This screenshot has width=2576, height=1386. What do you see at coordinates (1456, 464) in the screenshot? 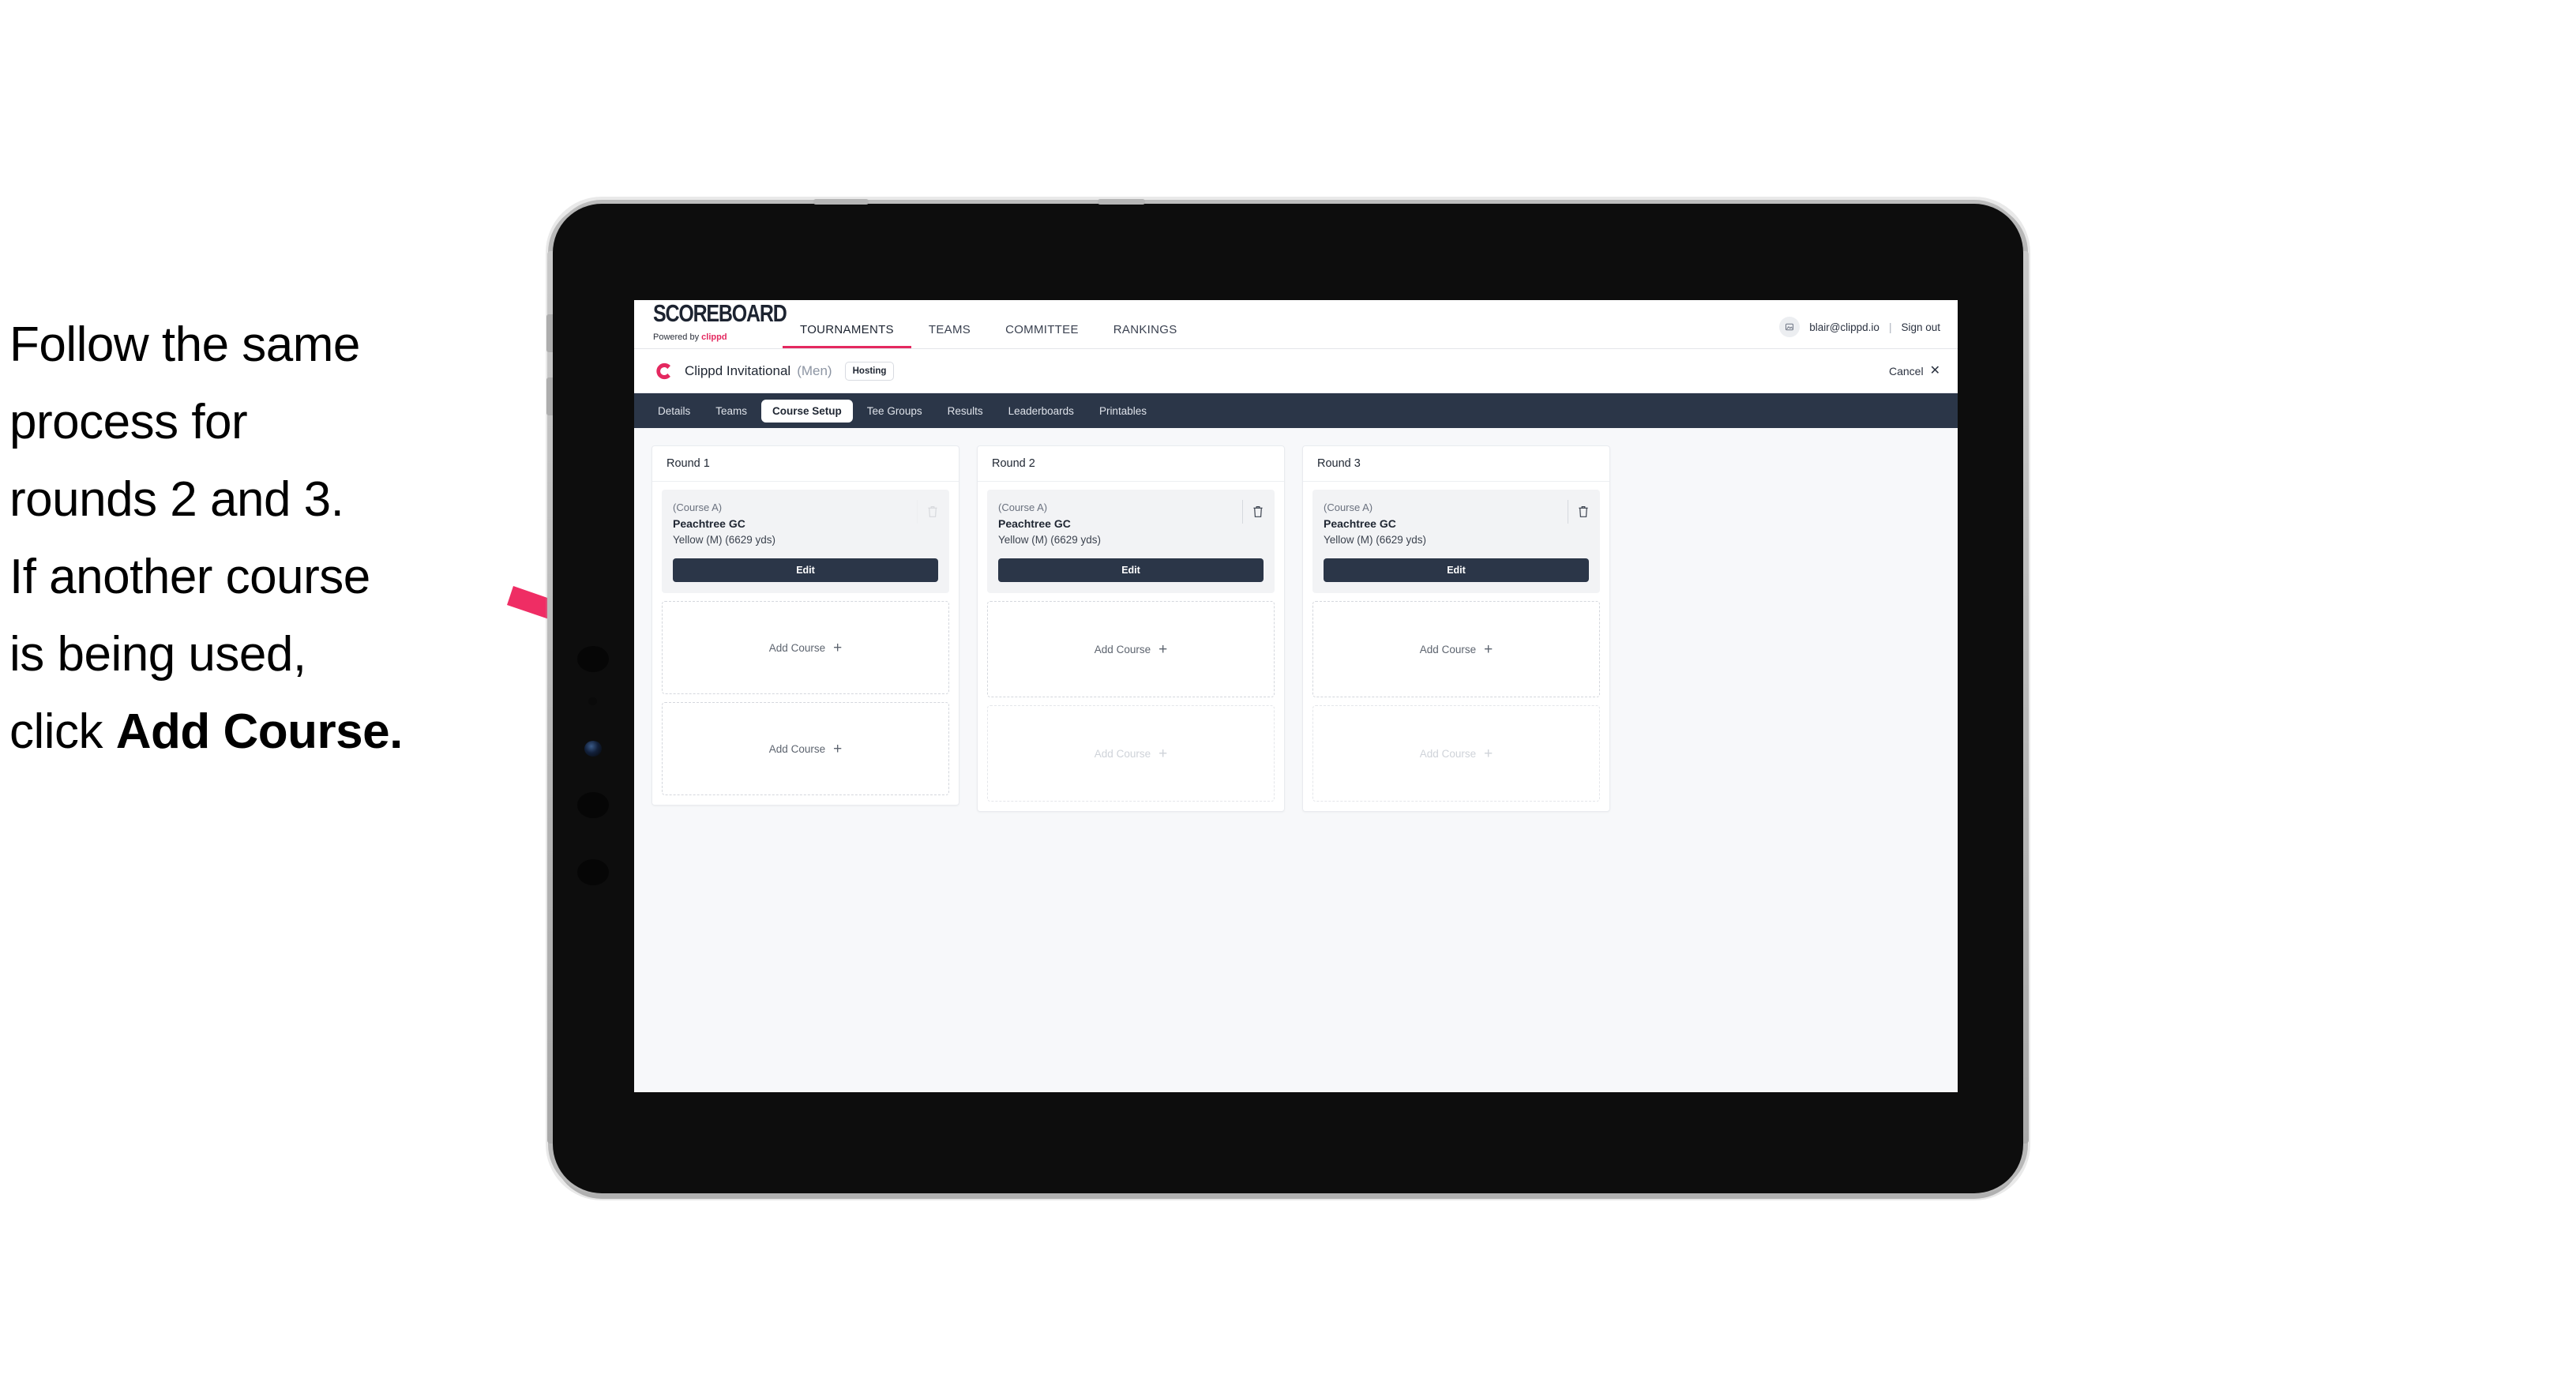
I see `round-title: Round 3` at bounding box center [1456, 464].